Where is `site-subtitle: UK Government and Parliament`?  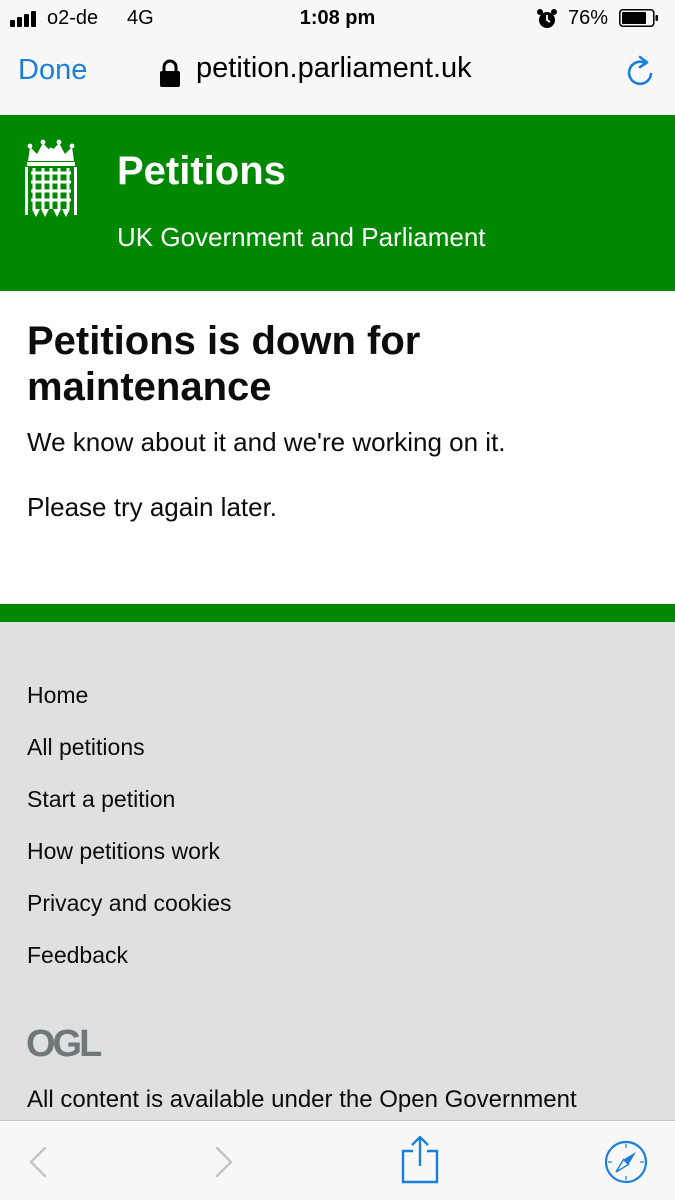
site-subtitle: UK Government and Parliament is located at coordinates (301, 237).